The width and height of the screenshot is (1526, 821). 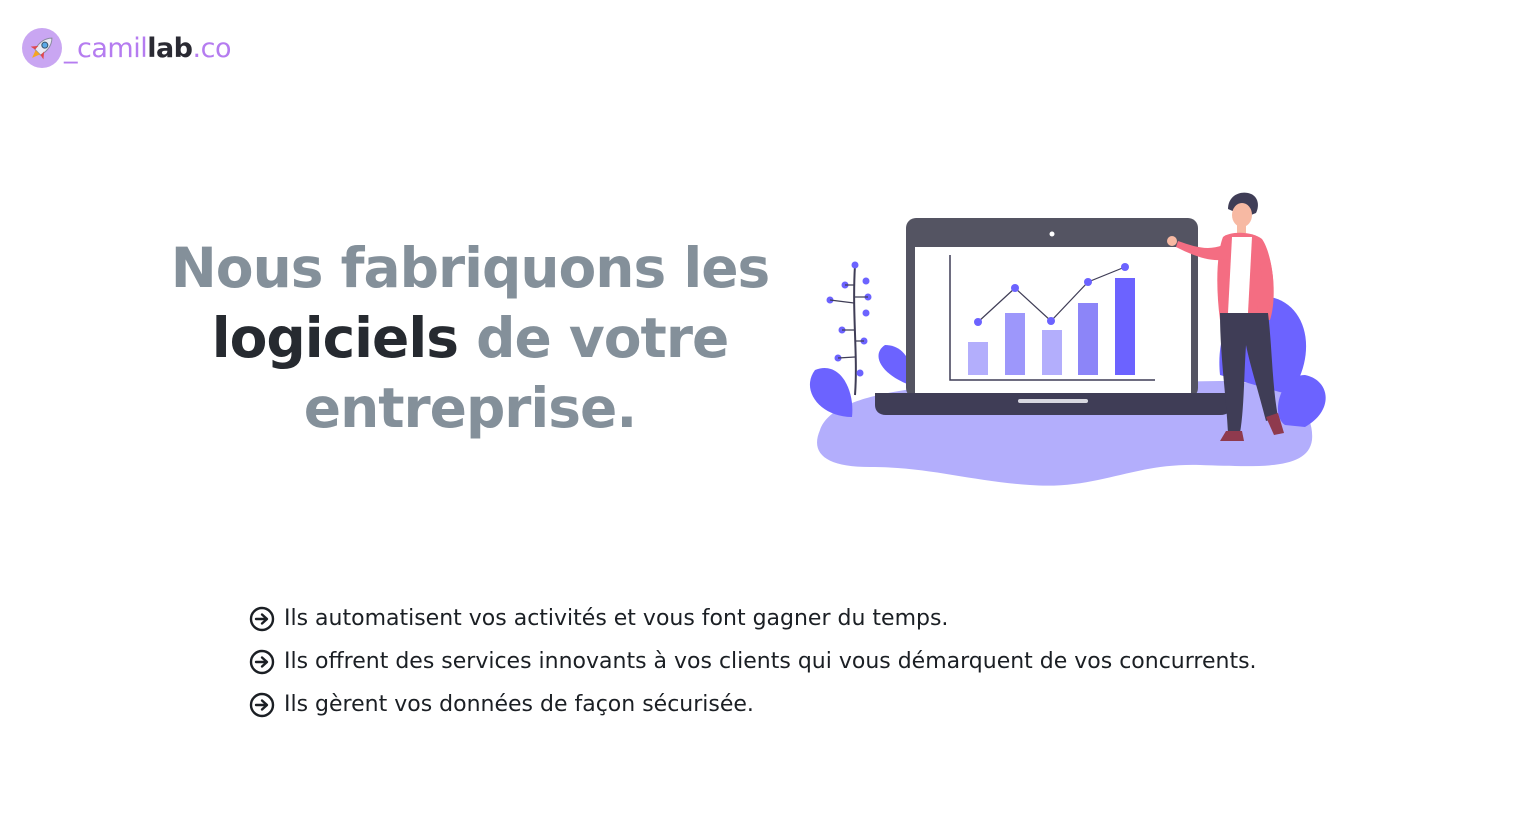 I want to click on brand-logo: _camillab.co, so click(x=126, y=48).